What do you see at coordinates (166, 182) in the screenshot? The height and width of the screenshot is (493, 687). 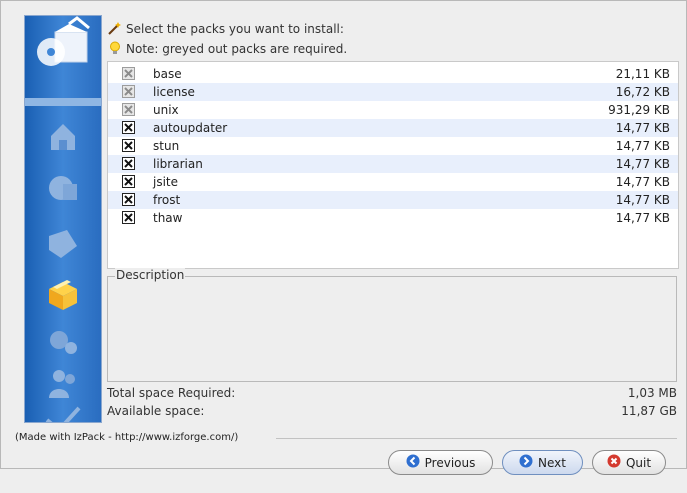 I see `pack-name: jsite` at bounding box center [166, 182].